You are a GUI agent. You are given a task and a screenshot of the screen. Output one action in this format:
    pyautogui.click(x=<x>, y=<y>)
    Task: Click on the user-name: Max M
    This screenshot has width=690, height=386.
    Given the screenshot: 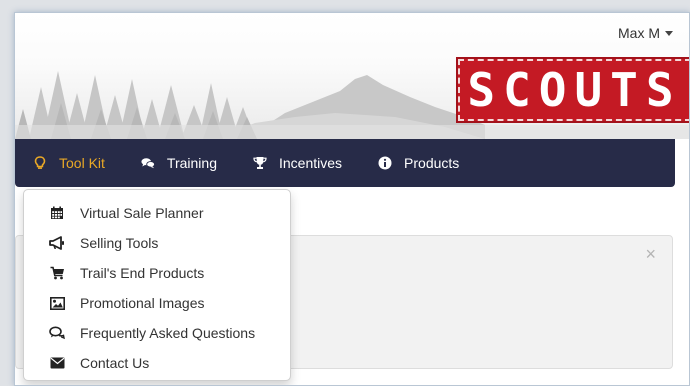 What is the action you would take?
    pyautogui.click(x=639, y=33)
    